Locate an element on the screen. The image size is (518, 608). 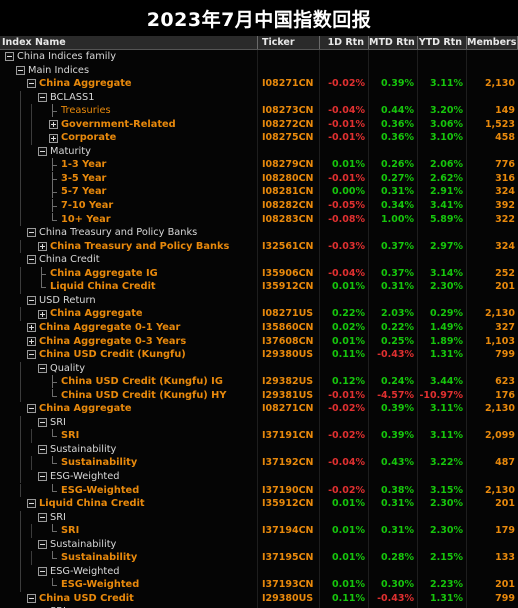
index-name-cell: Corporate is located at coordinates (129, 138).